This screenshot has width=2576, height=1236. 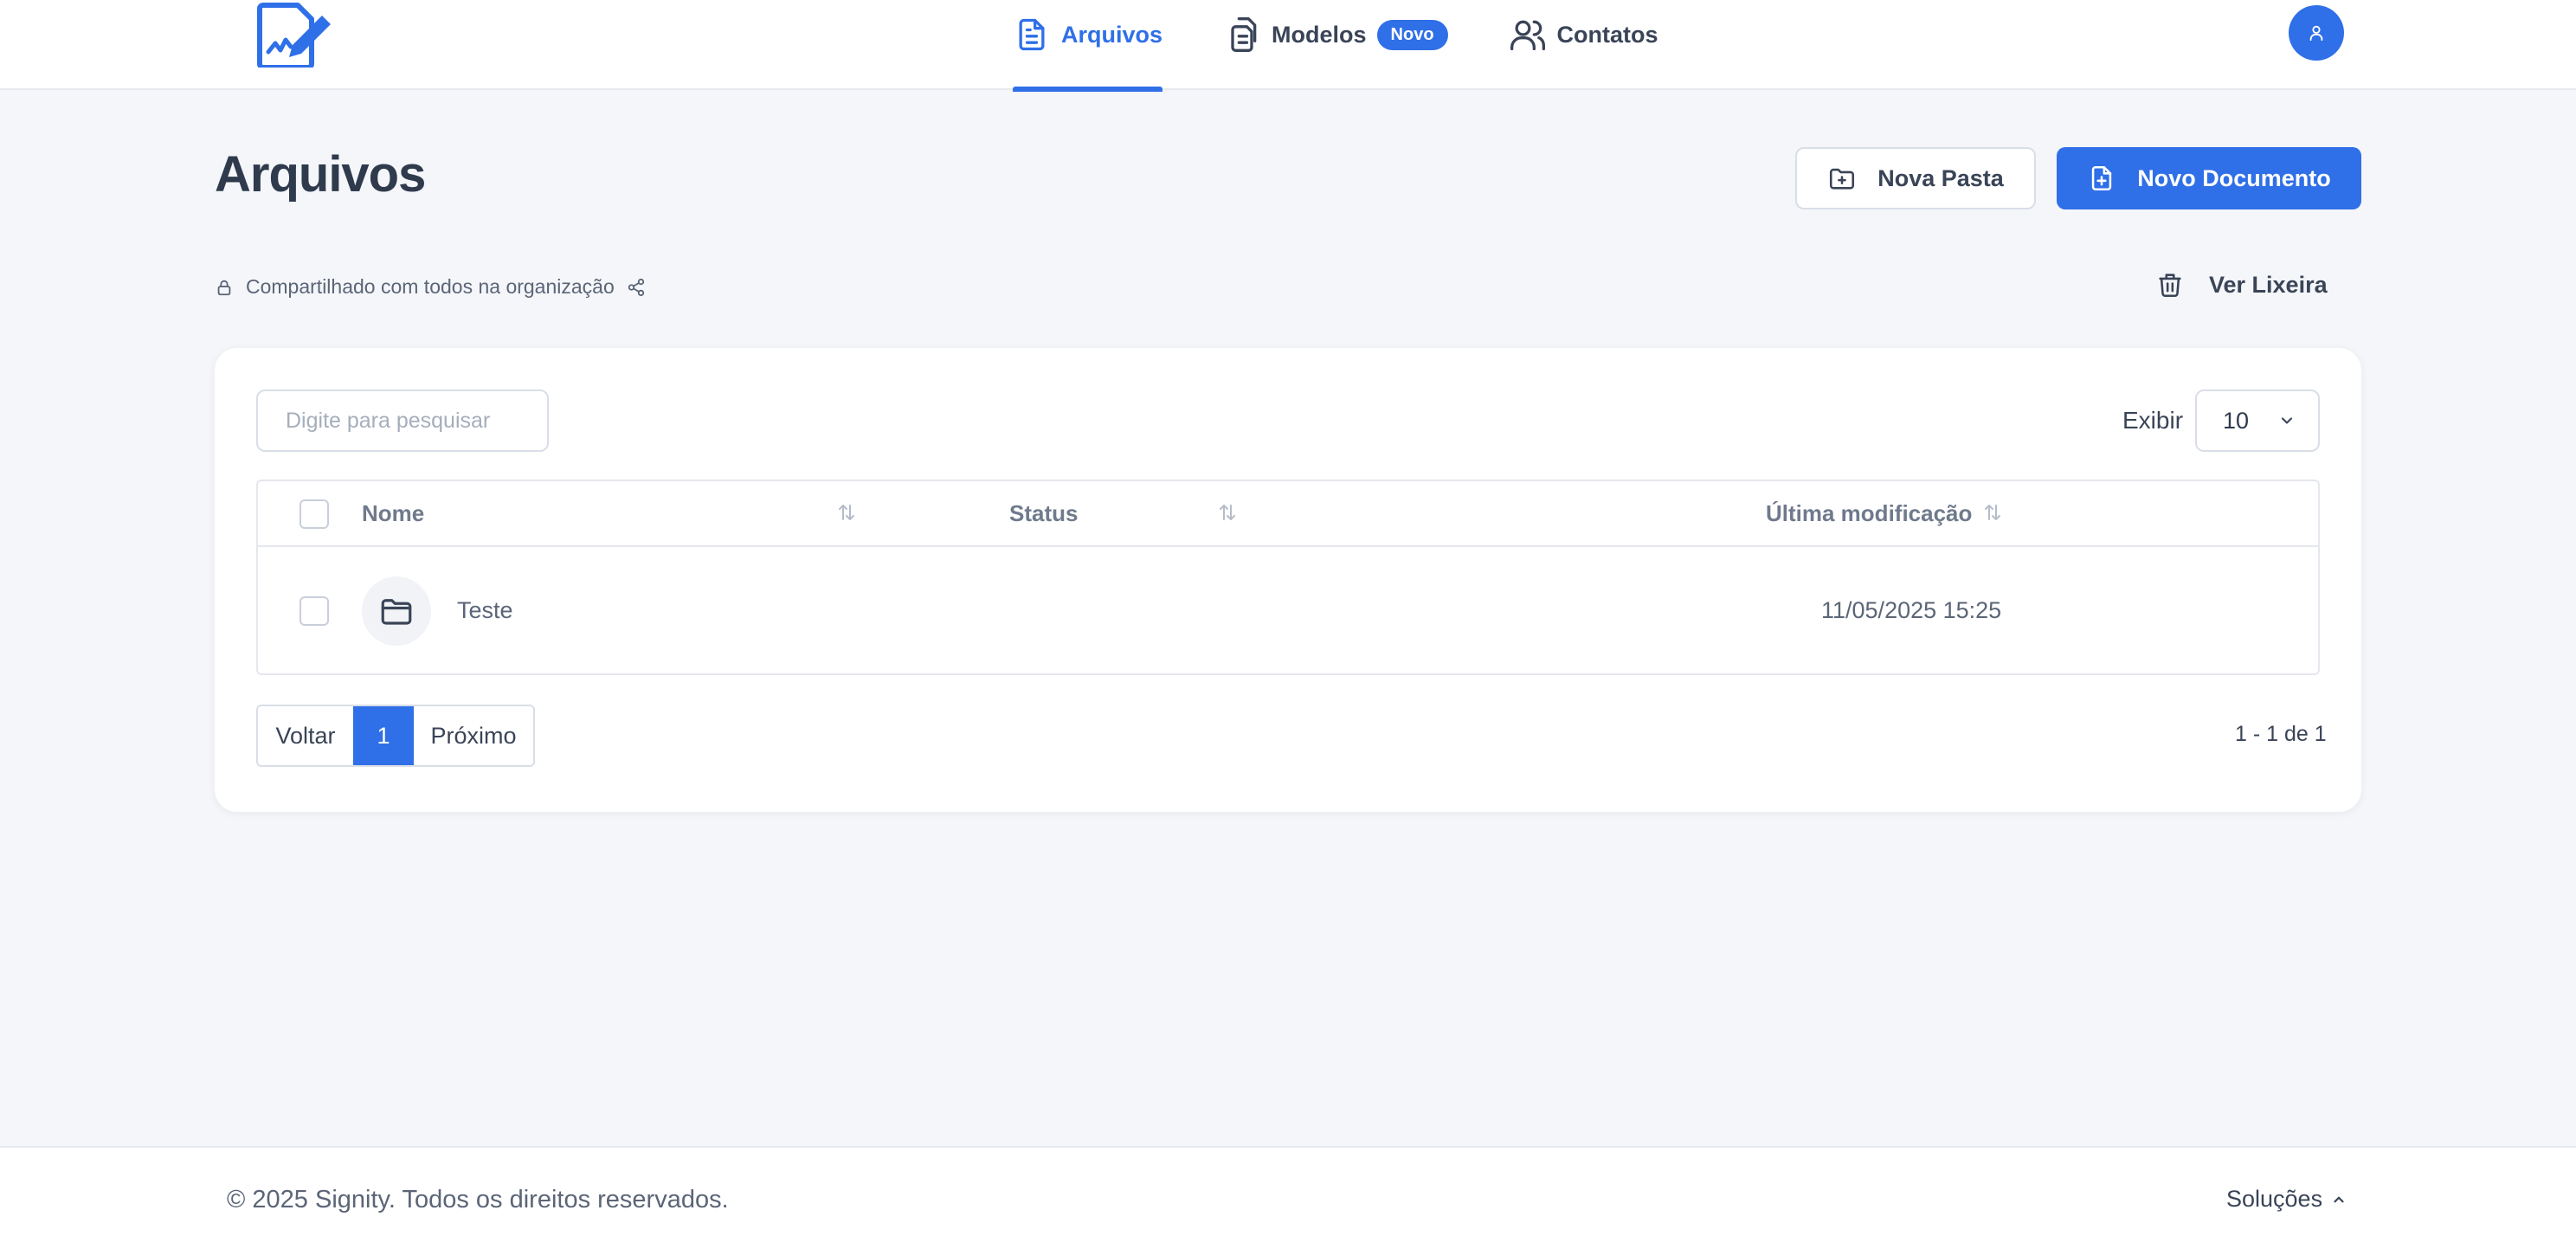 I want to click on solutions-menu: Soluções, so click(x=2286, y=1199).